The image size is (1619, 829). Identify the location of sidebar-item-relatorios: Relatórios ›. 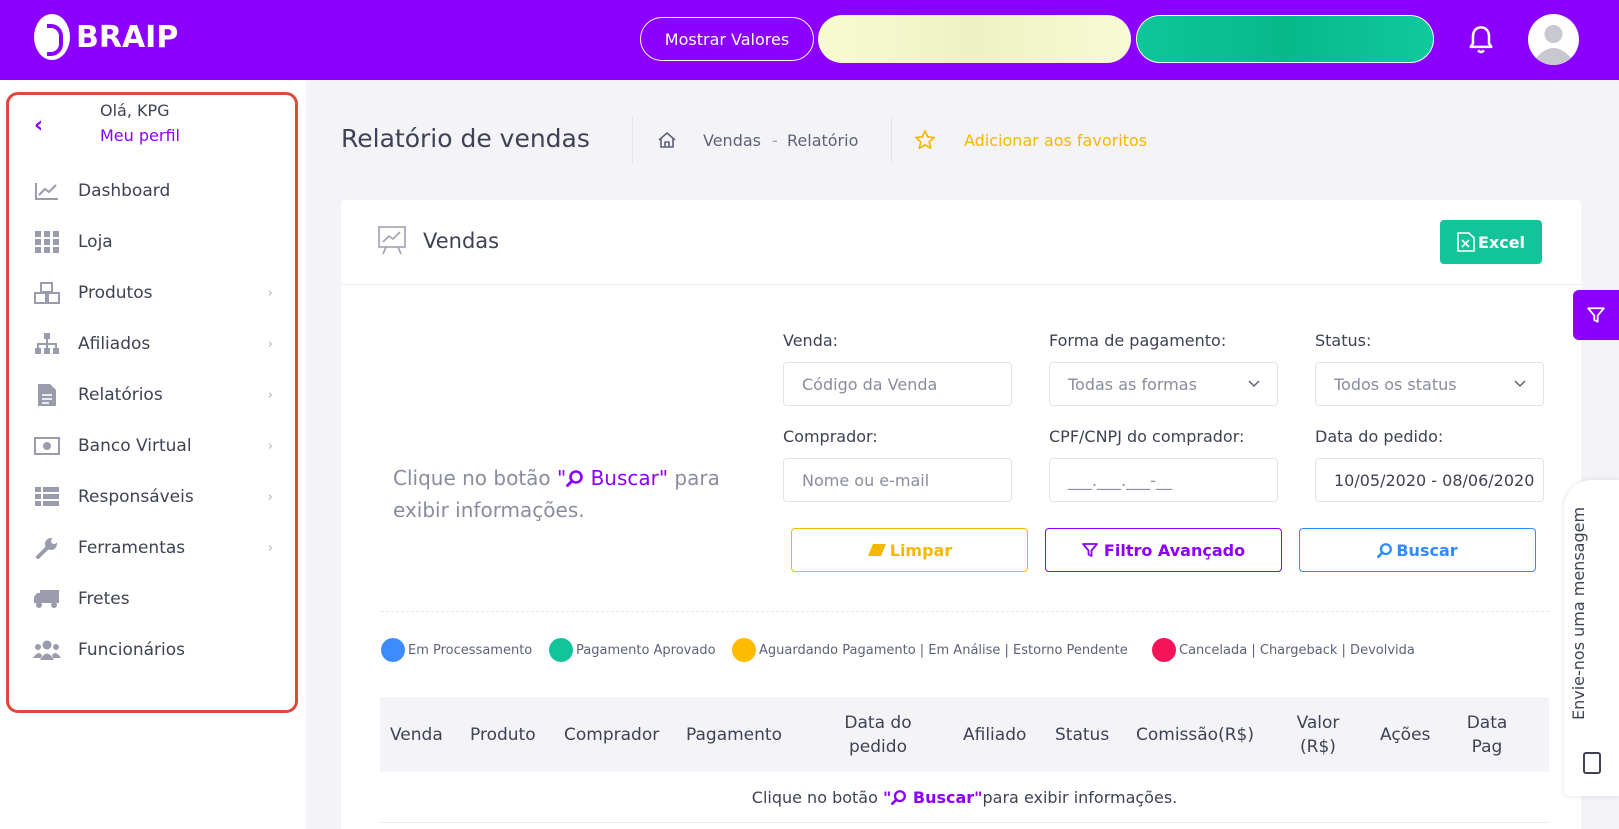
(153, 395).